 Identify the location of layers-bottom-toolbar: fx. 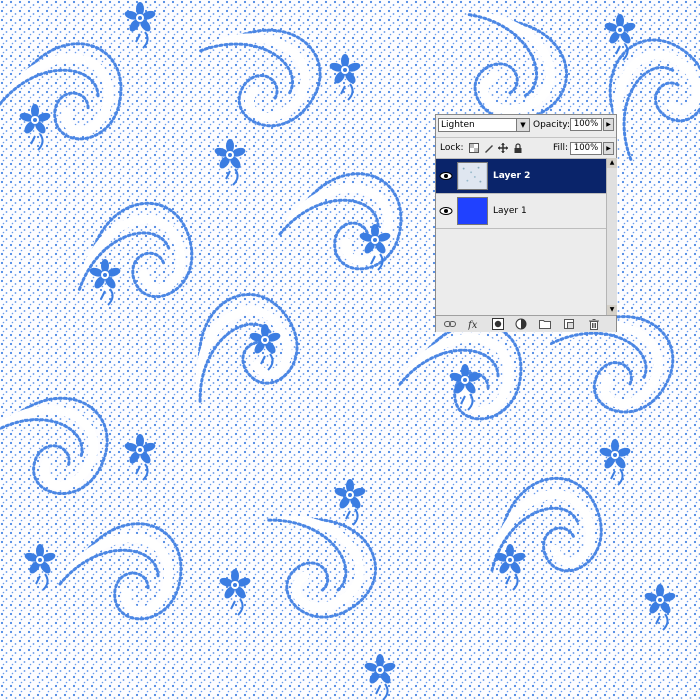
(526, 323).